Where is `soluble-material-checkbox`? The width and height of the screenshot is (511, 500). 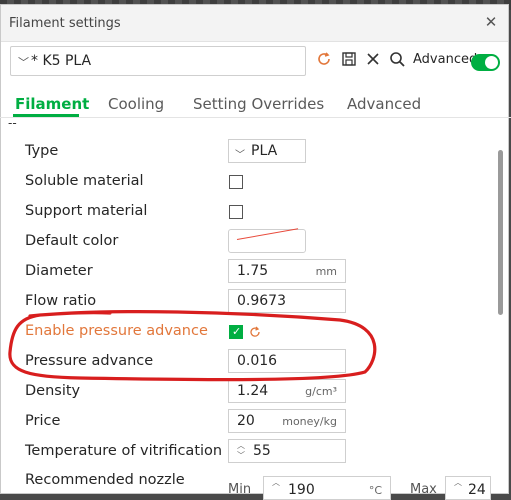 soluble-material-checkbox is located at coordinates (236, 182).